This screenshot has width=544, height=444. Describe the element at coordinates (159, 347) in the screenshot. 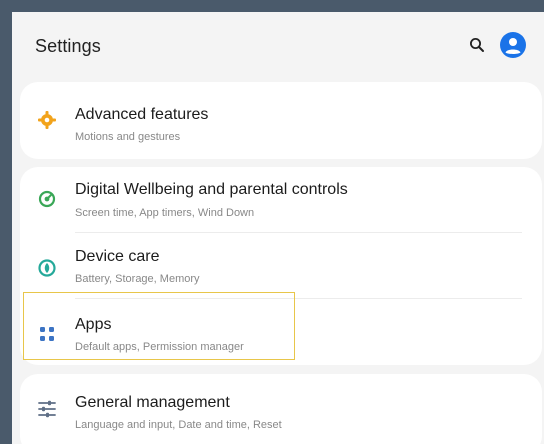

I see `item-subtitle: Default apps, Permission manager` at that location.